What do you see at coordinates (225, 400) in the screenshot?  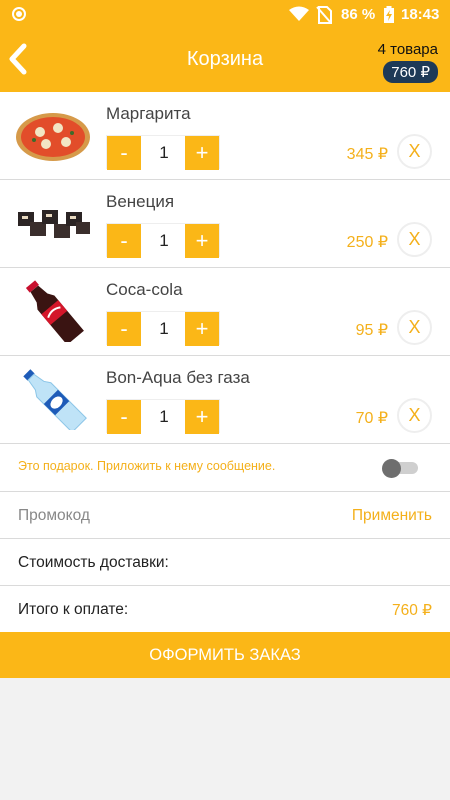 I see `cart-item: Bon-Aqua без газа - 1 + 70 ₽ X` at bounding box center [225, 400].